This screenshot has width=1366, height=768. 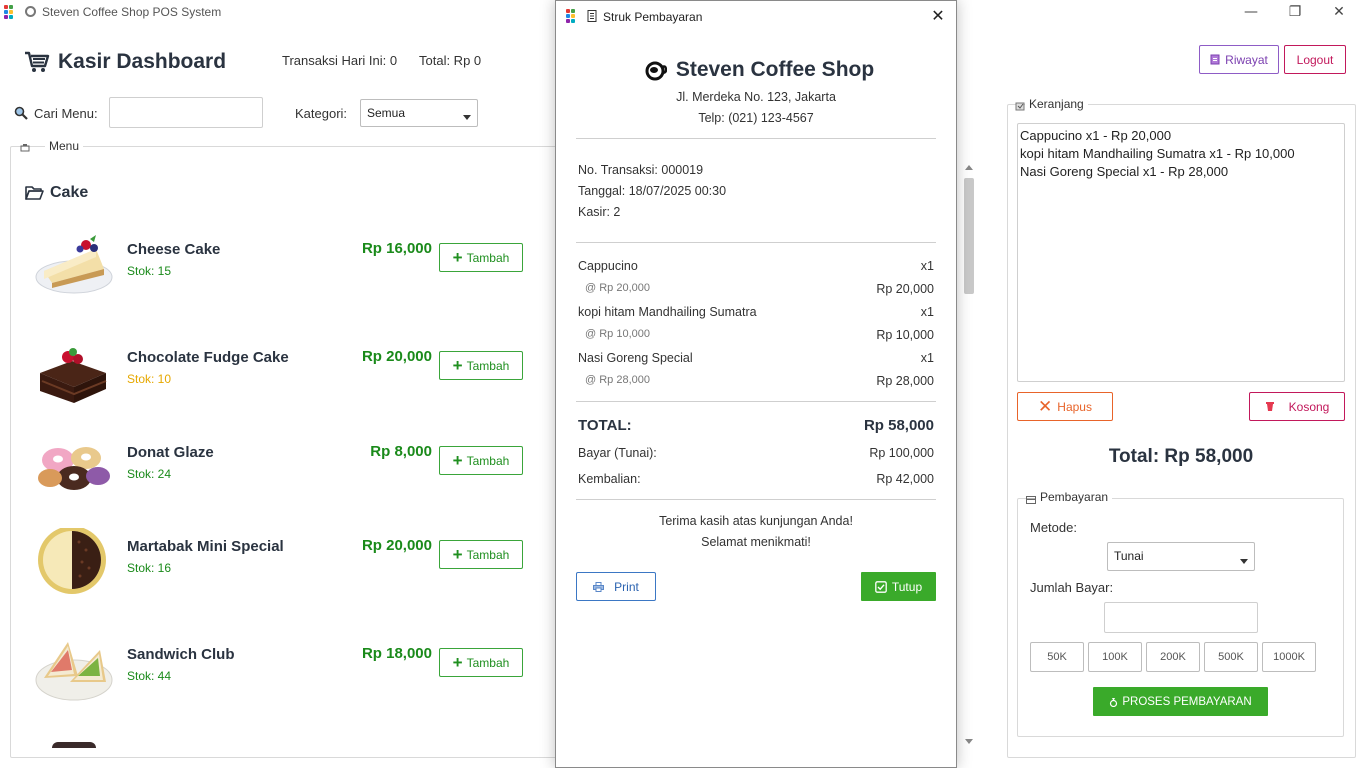 What do you see at coordinates (626, 586) in the screenshot?
I see `print-button-label: Print` at bounding box center [626, 586].